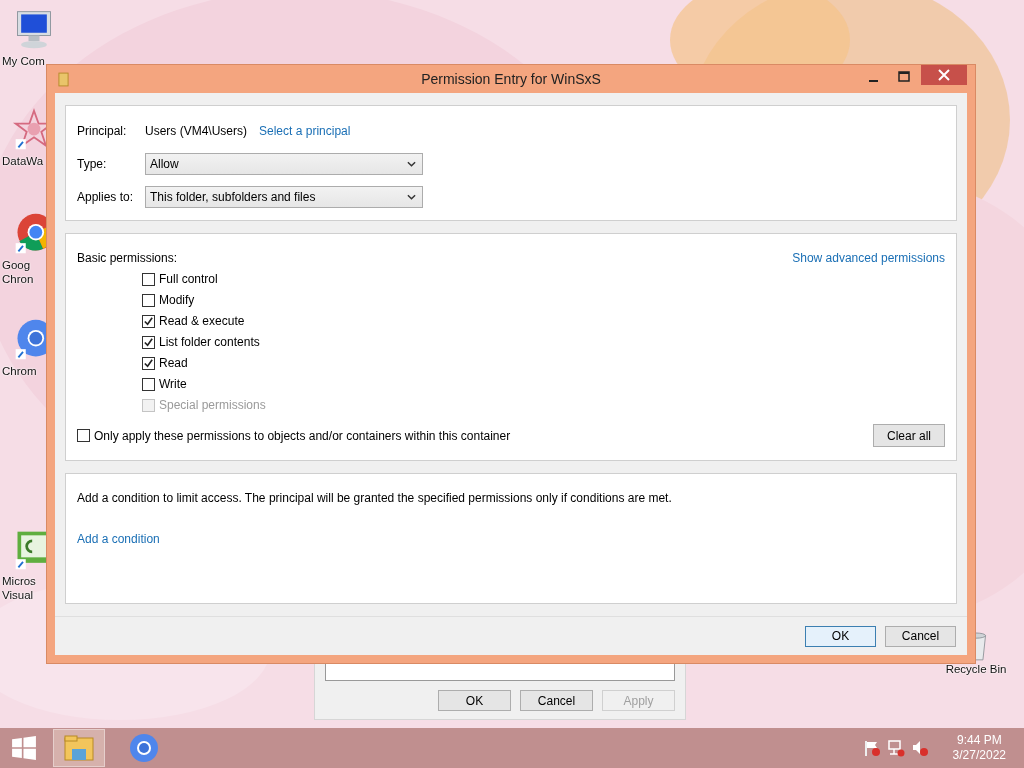 The image size is (1024, 768). What do you see at coordinates (868, 258) in the screenshot?
I see `advanced-permissions-link: Show advanced permissions` at bounding box center [868, 258].